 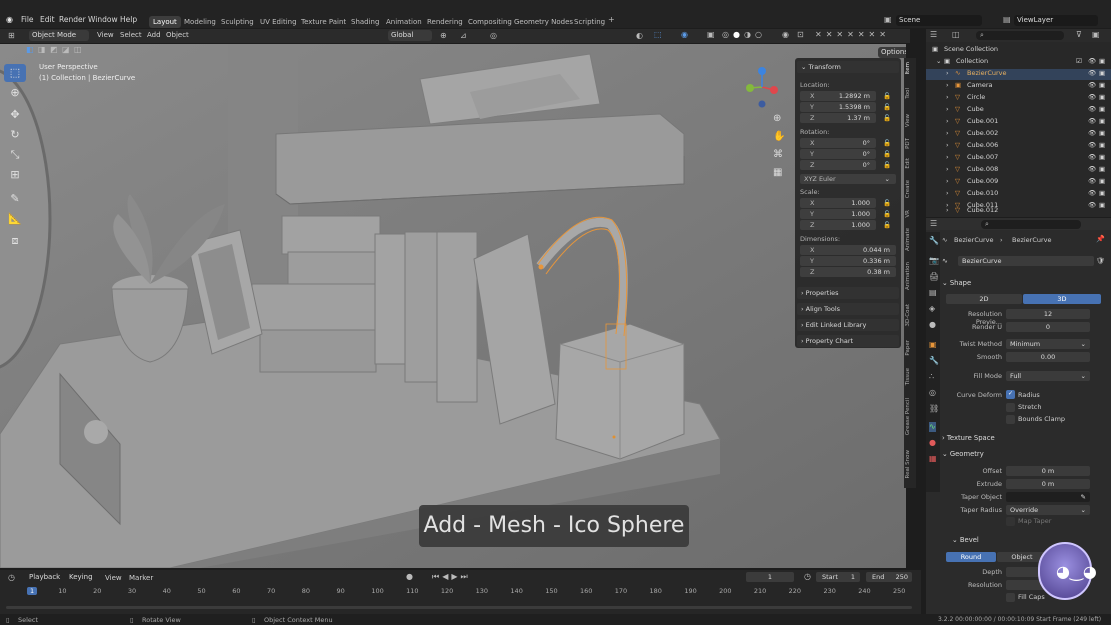 I want to click on timeline-scrollbar, so click(x=459, y=607).